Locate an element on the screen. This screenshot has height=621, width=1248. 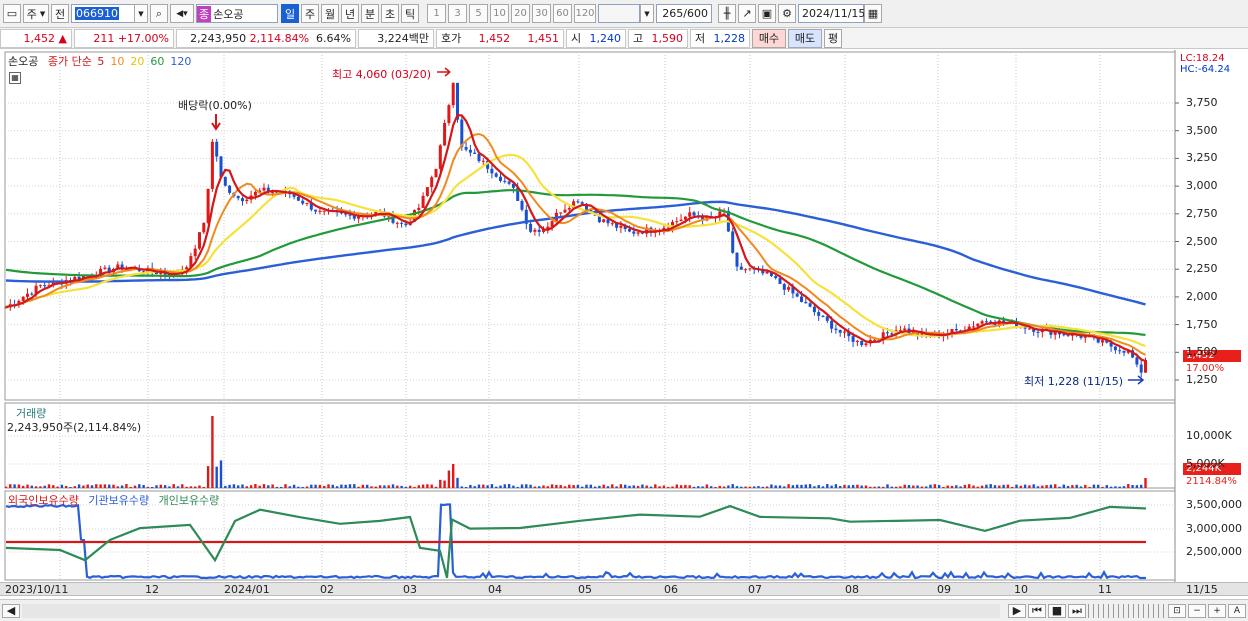
gear-icon: ⚙ is located at coordinates (787, 13).